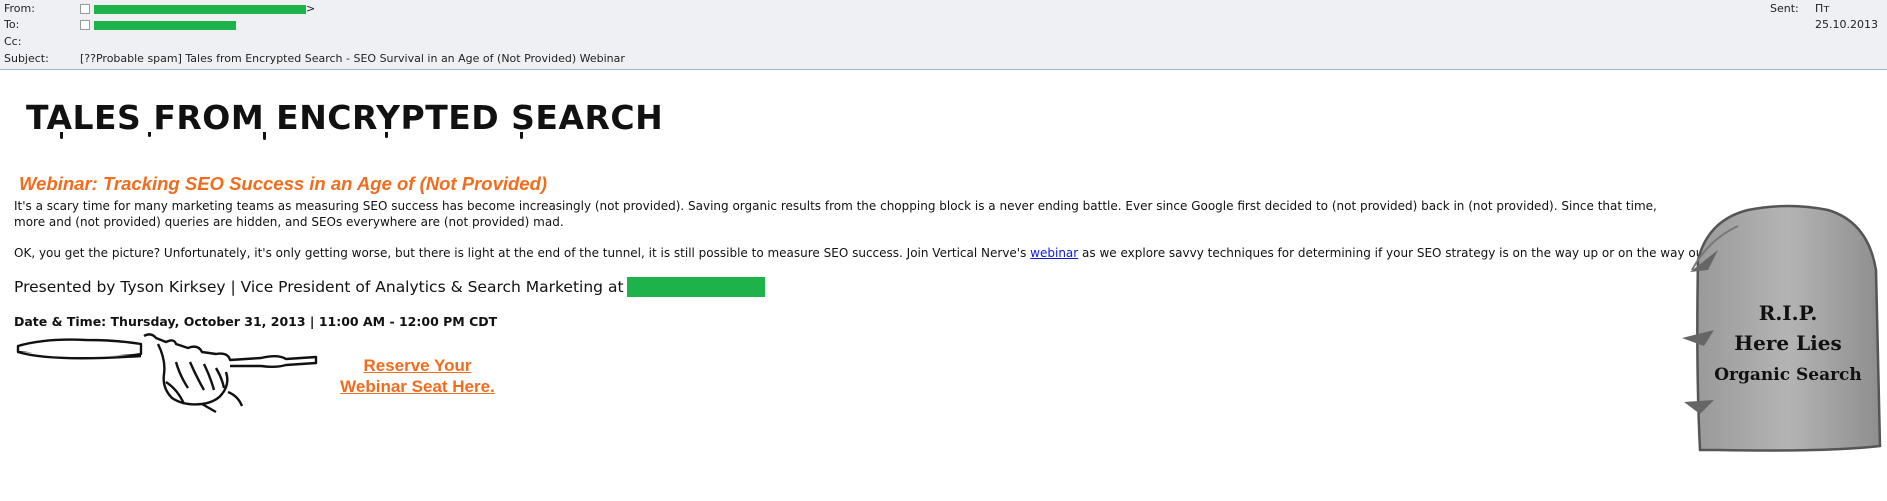 The image size is (1887, 501). What do you see at coordinates (417, 365) in the screenshot?
I see `reserve-line-1: Reserve Your` at bounding box center [417, 365].